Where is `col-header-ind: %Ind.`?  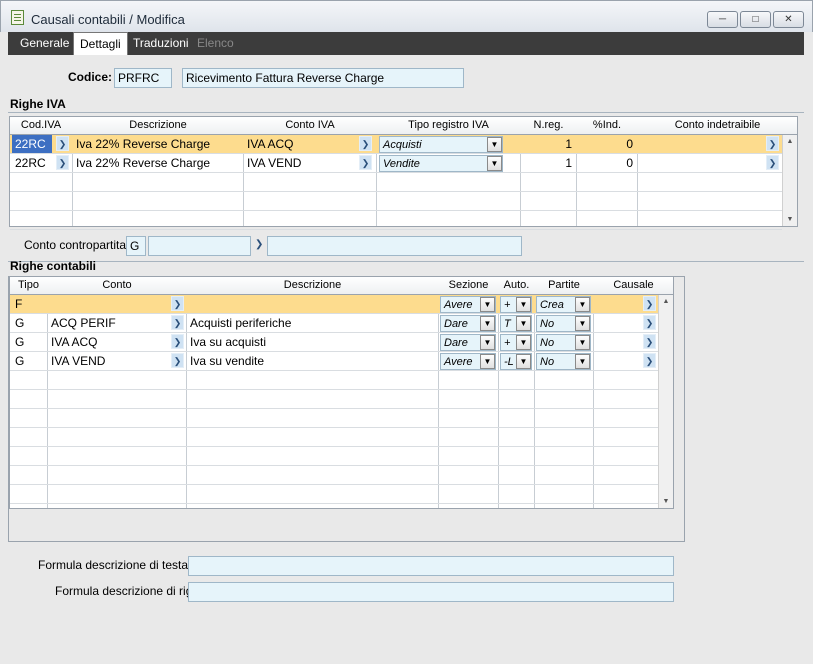
col-header-ind: %Ind. is located at coordinates (607, 125).